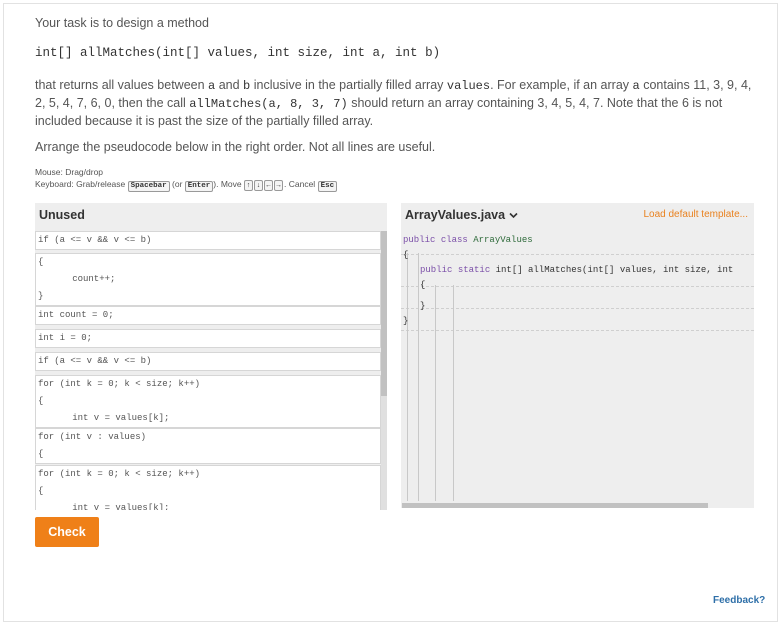  I want to click on class-close-brace: }, so click(406, 321).